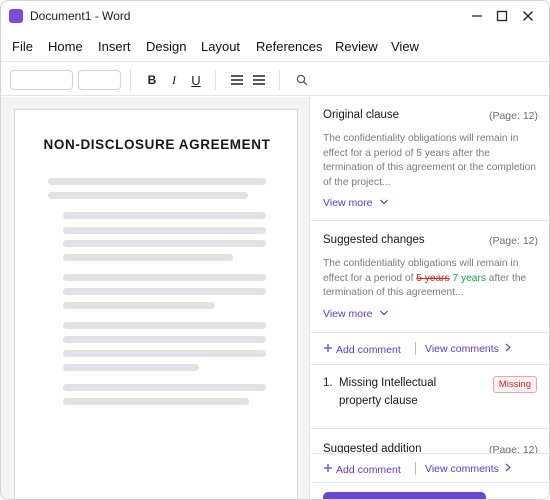 The height and width of the screenshot is (500, 550). I want to click on window-title: Document1 - Word, so click(80, 16).